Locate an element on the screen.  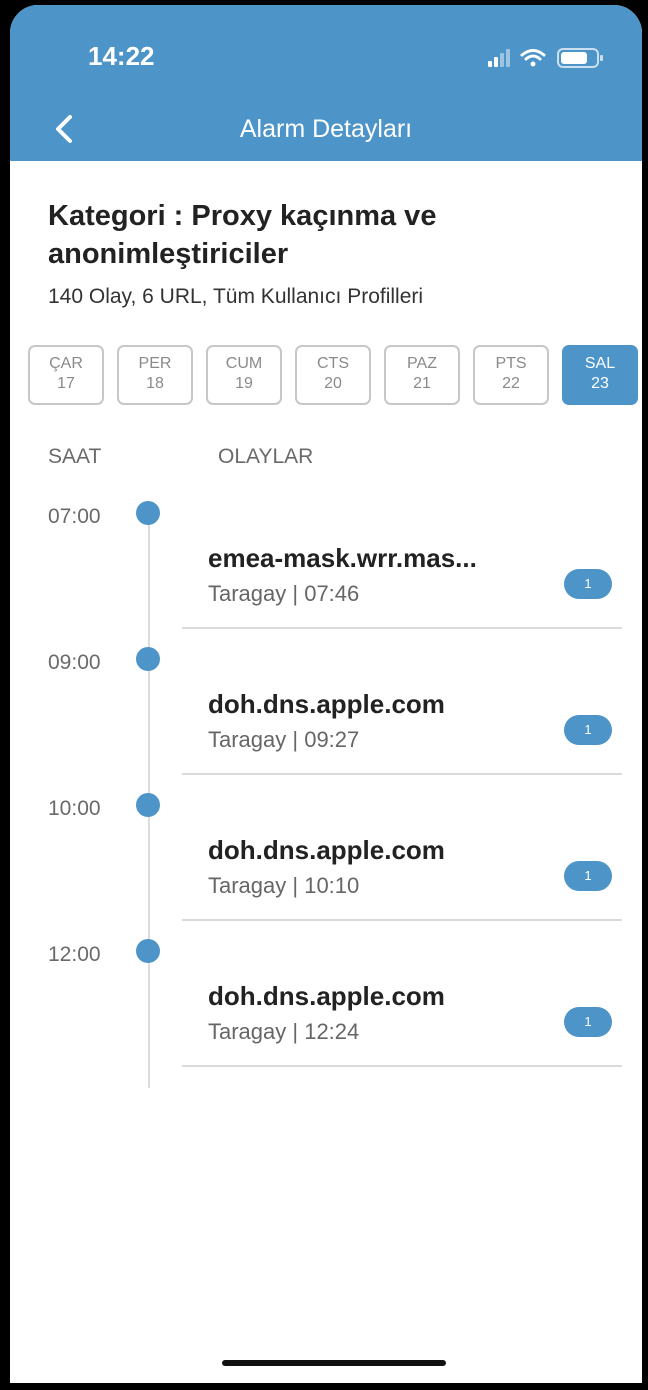
event-meta: Taragay | 12:24 is located at coordinates (284, 1031).